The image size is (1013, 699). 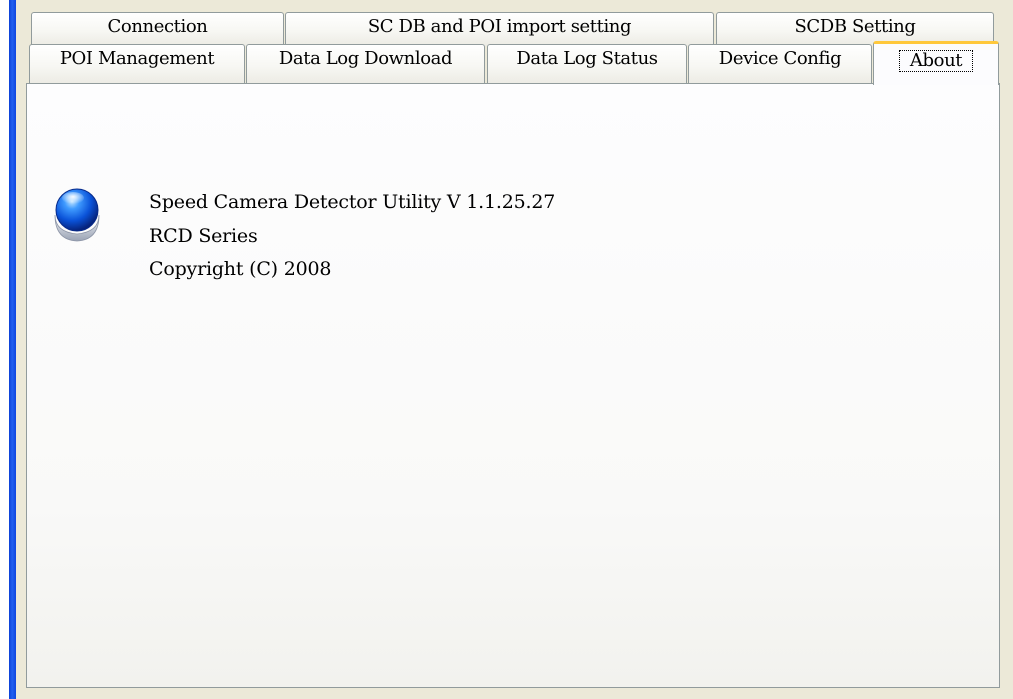 What do you see at coordinates (203, 236) in the screenshot?
I see `series-text: RCD Series` at bounding box center [203, 236].